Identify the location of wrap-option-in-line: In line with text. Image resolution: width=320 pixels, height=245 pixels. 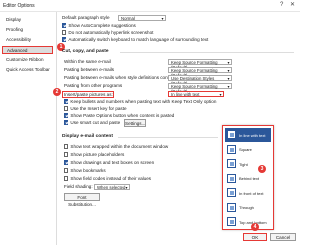
(248, 135).